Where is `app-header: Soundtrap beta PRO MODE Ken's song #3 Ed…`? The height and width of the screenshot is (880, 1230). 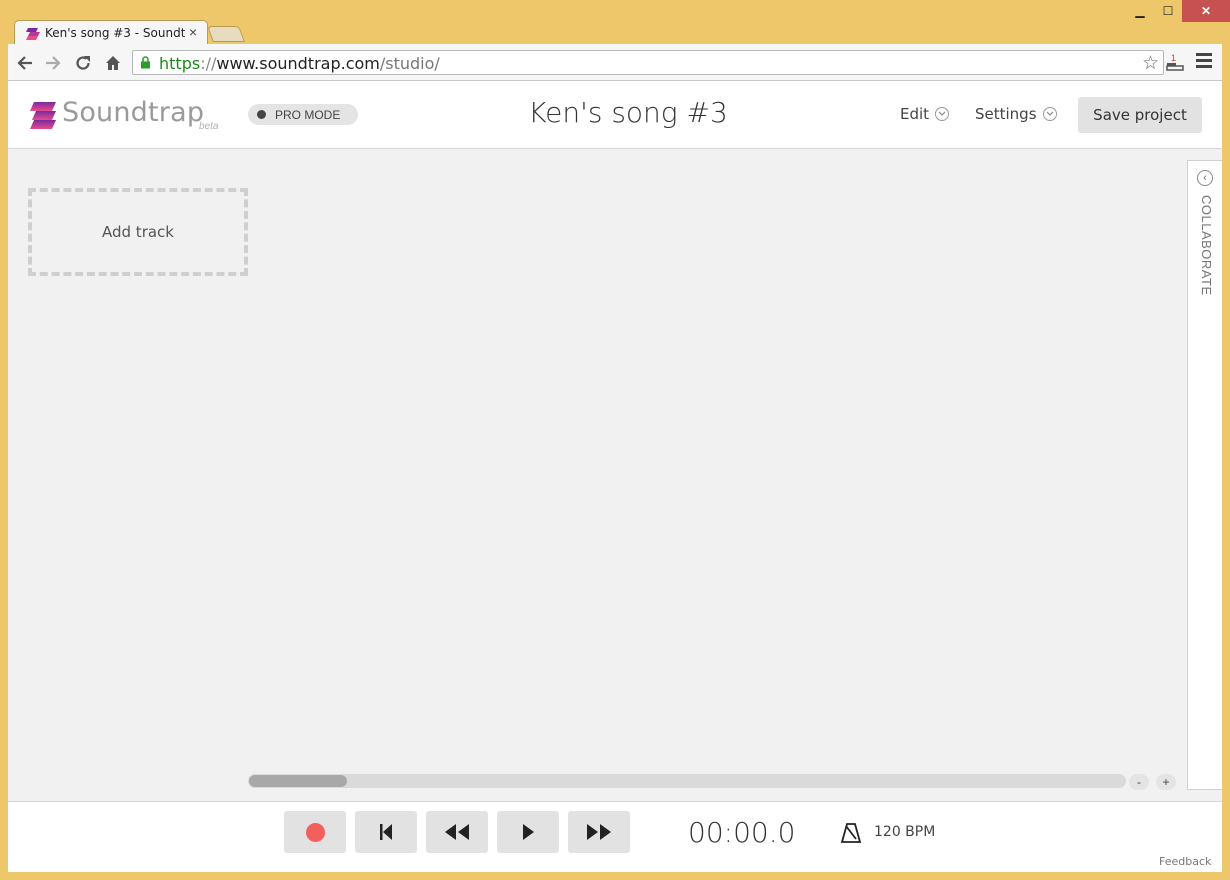 app-header: Soundtrap beta PRO MODE Ken's song #3 Ed… is located at coordinates (615, 115).